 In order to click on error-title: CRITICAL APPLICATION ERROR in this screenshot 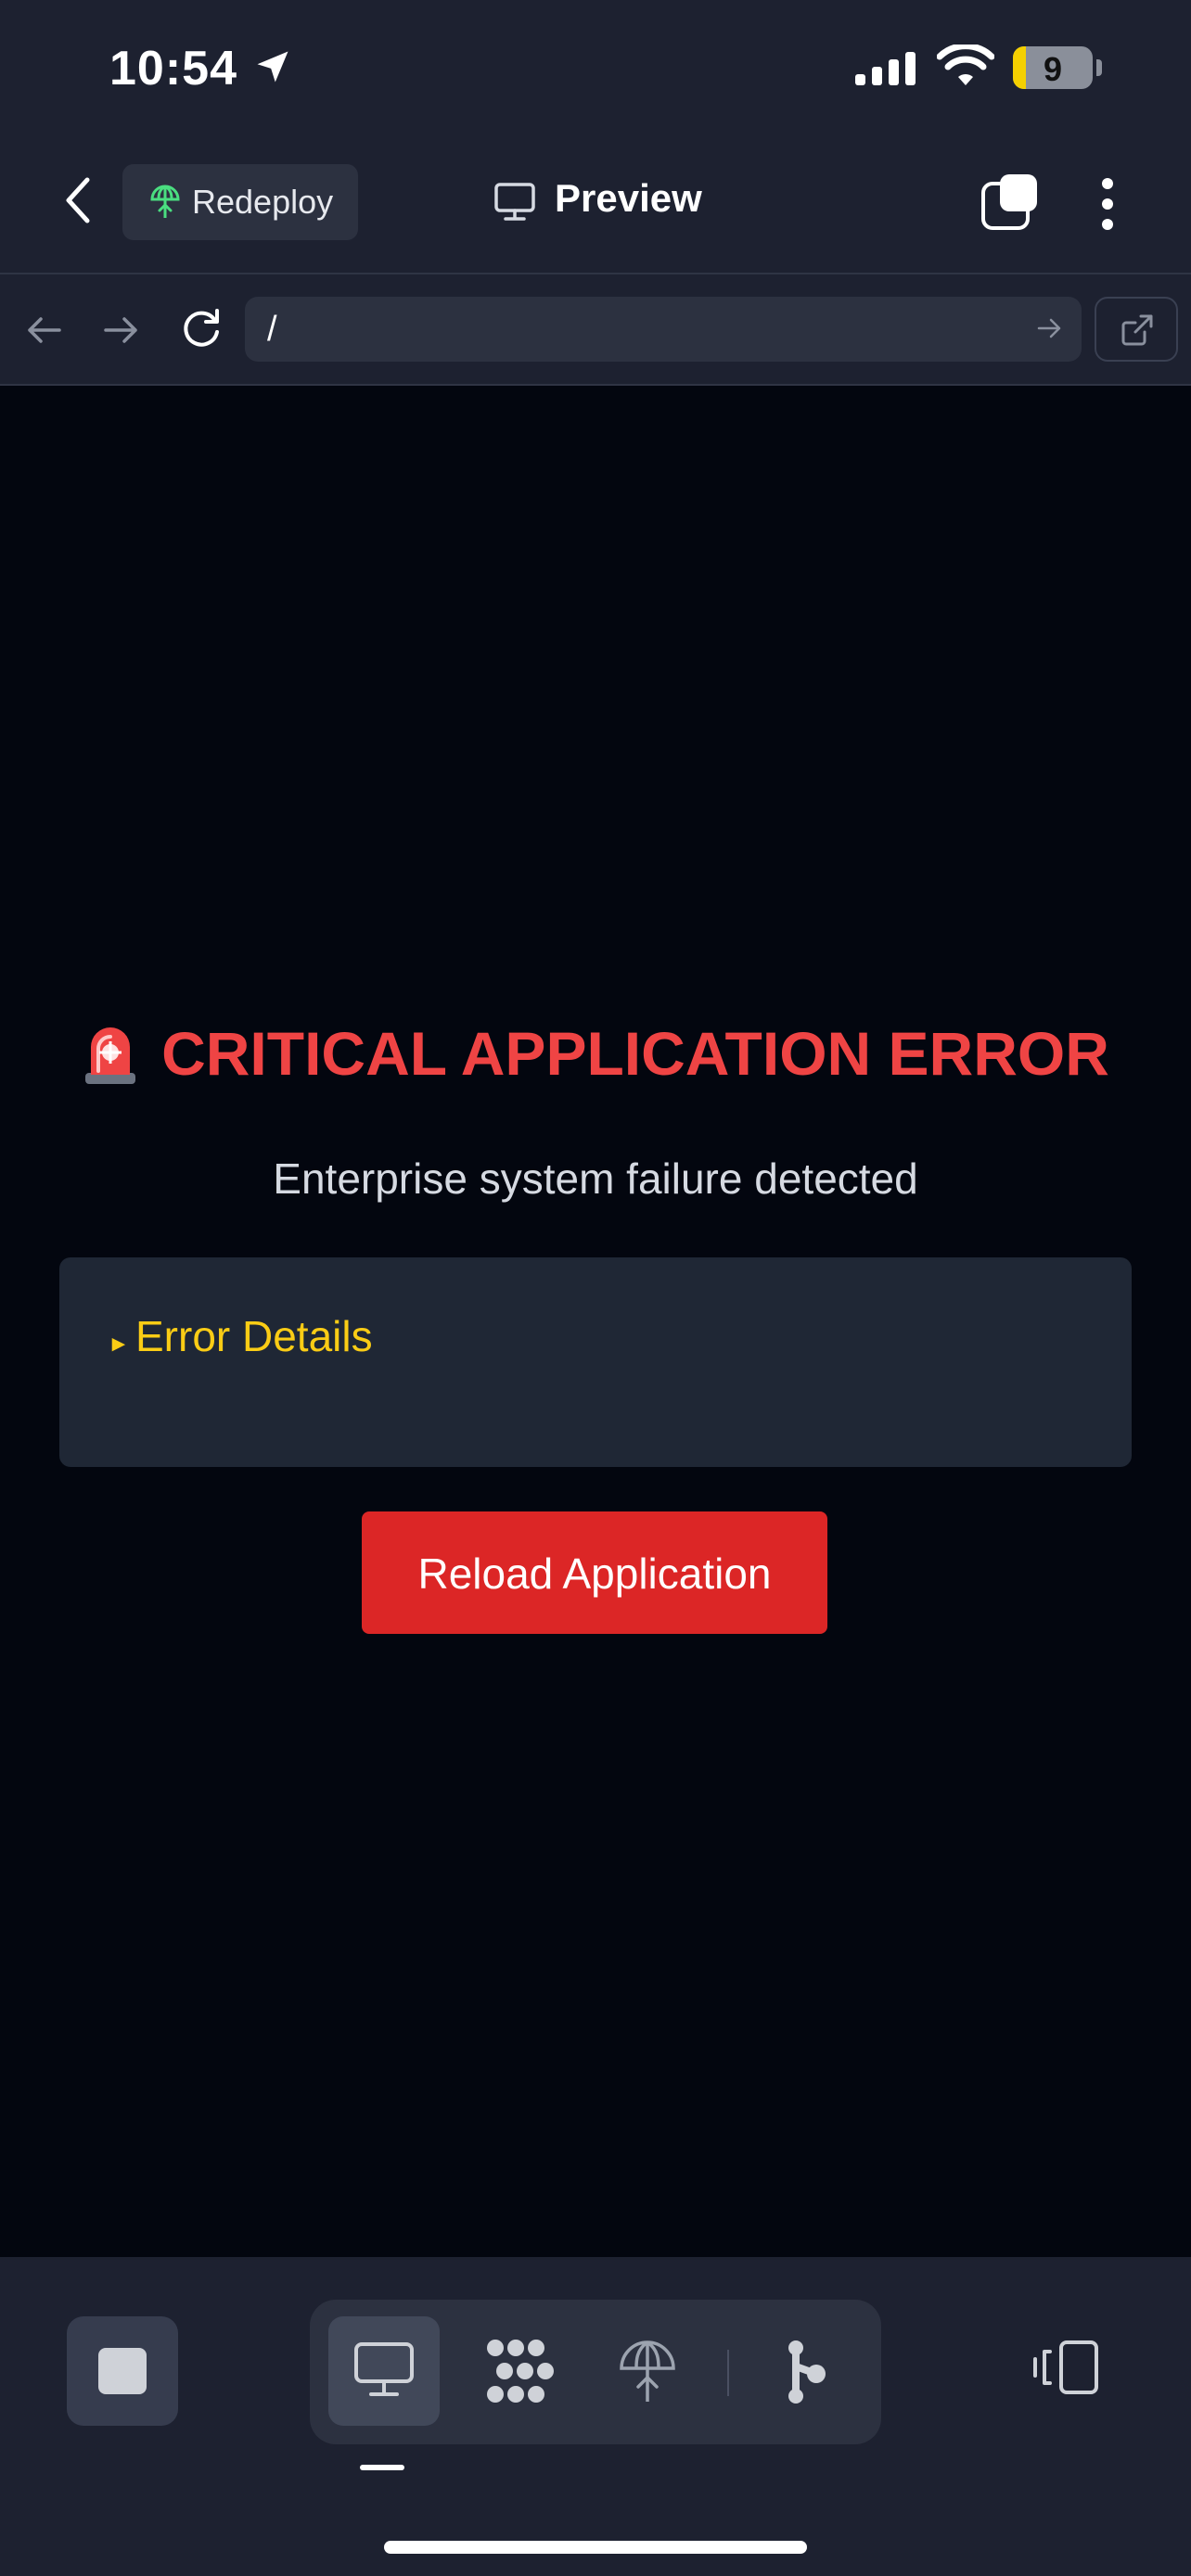, I will do `click(635, 1053)`.